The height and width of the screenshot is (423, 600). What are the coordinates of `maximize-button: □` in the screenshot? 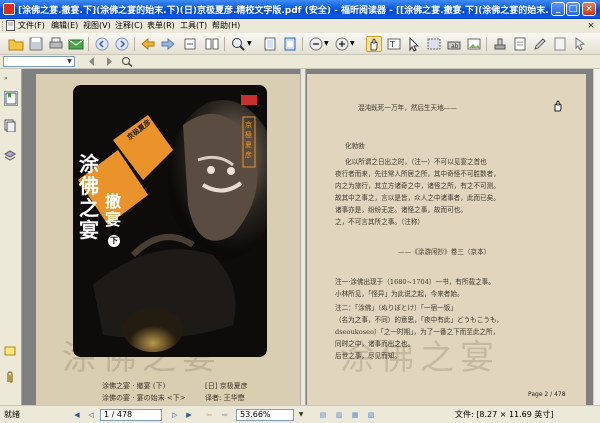 It's located at (573, 9).